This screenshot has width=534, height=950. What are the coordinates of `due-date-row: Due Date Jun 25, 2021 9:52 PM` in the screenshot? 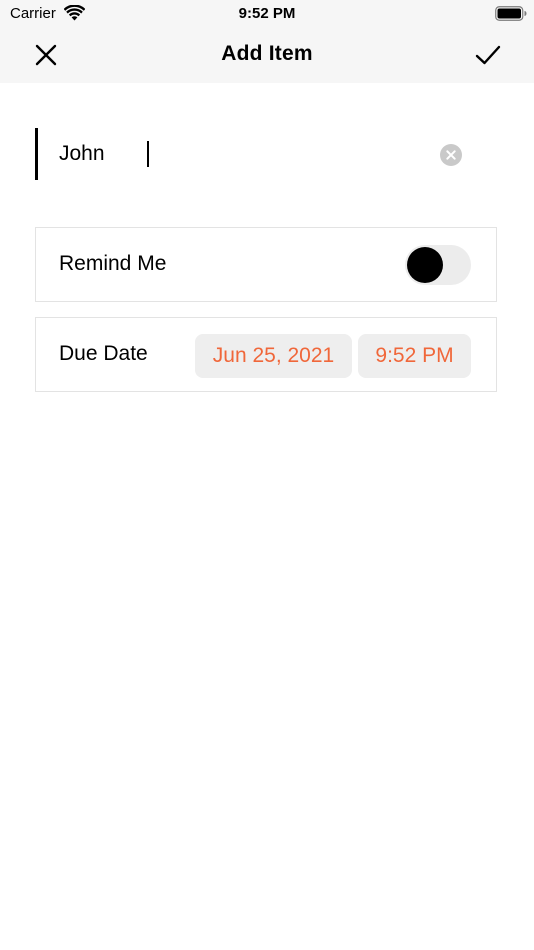 It's located at (266, 354).